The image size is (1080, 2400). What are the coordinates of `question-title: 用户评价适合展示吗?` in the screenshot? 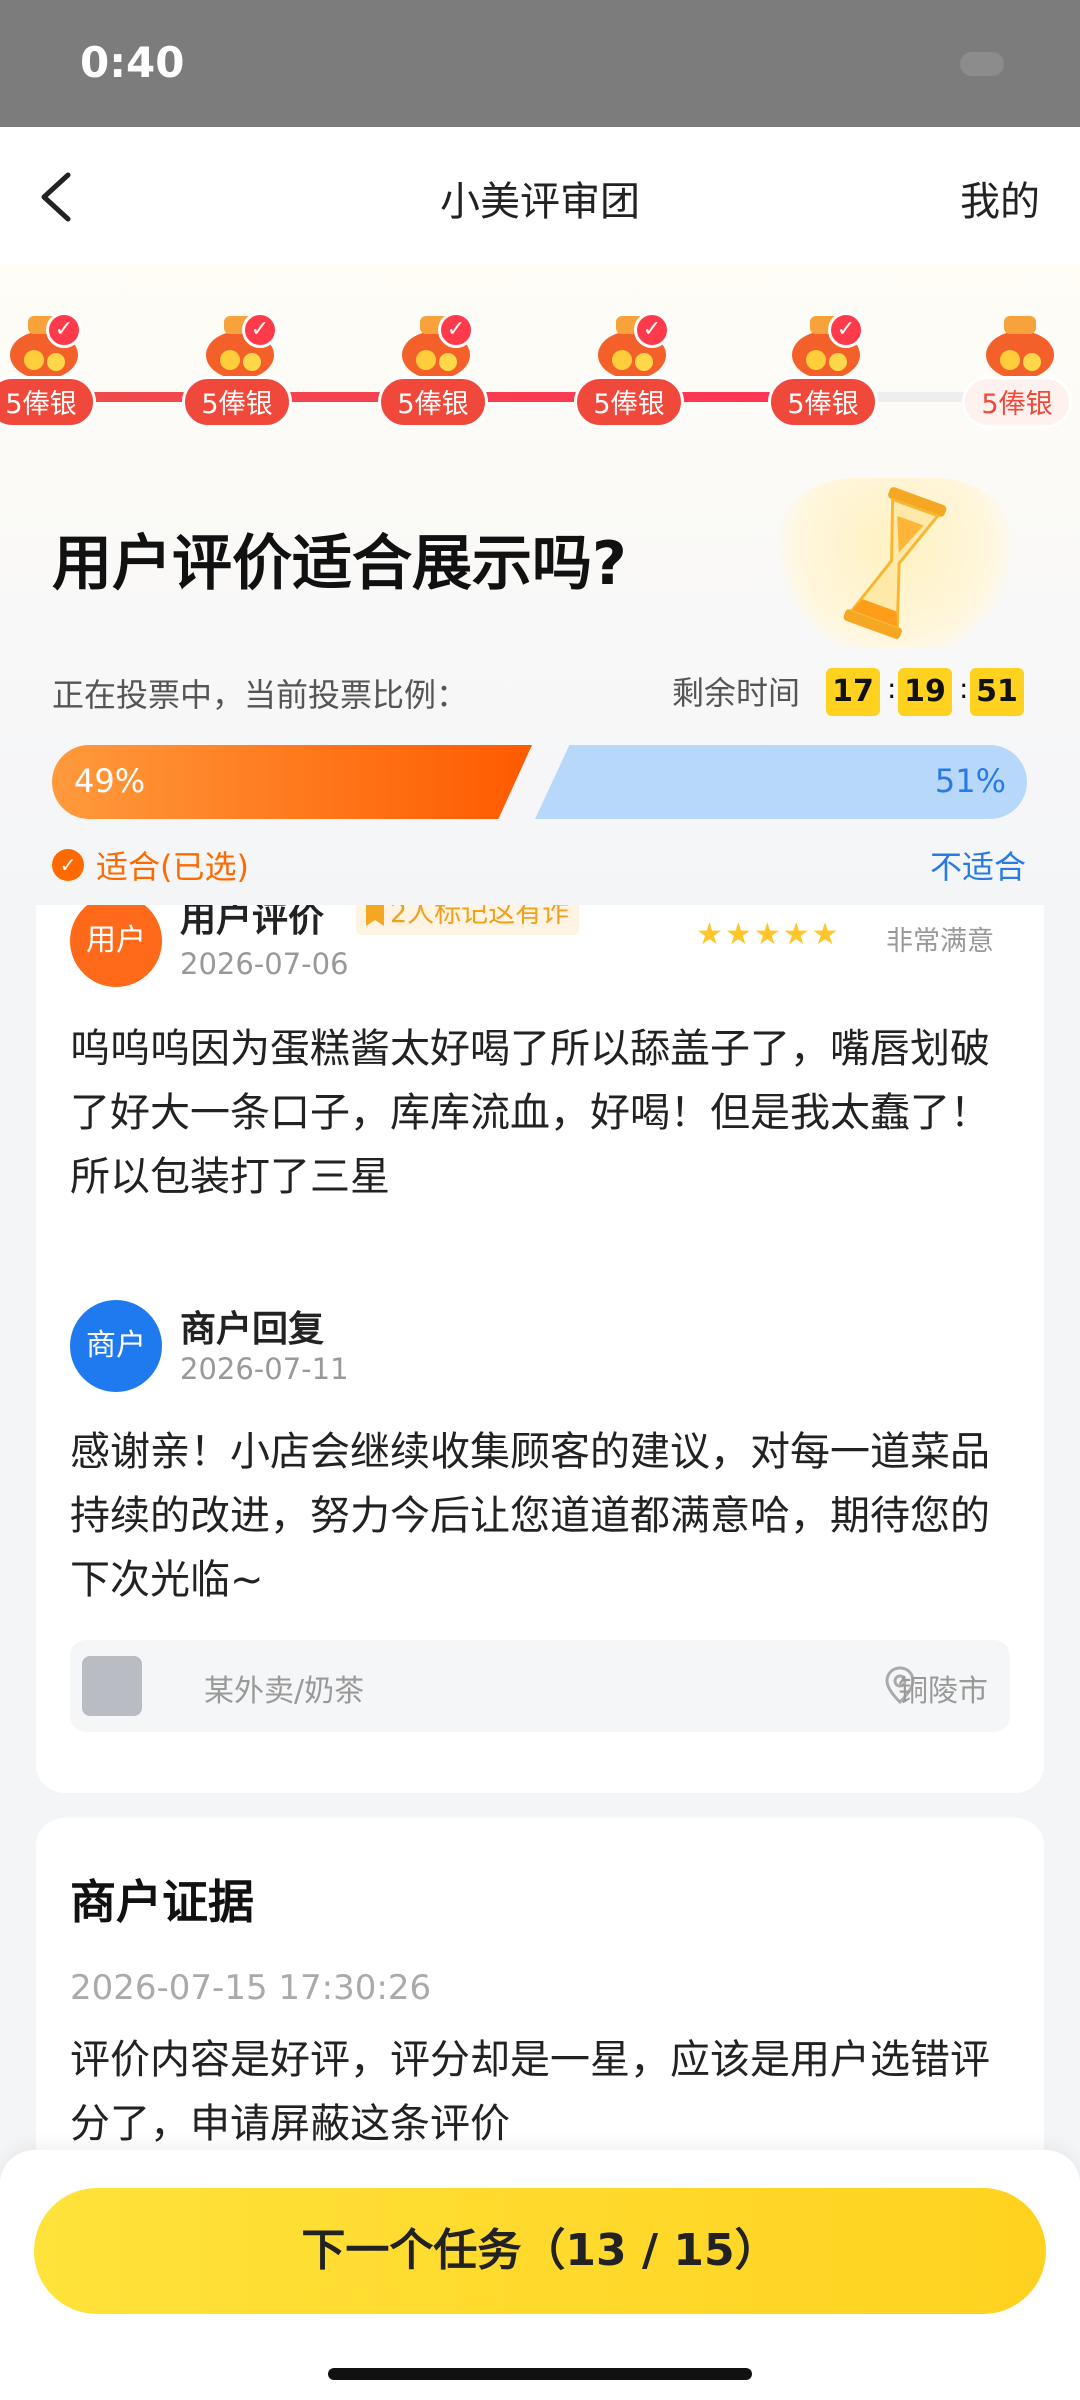 It's located at (339, 564).